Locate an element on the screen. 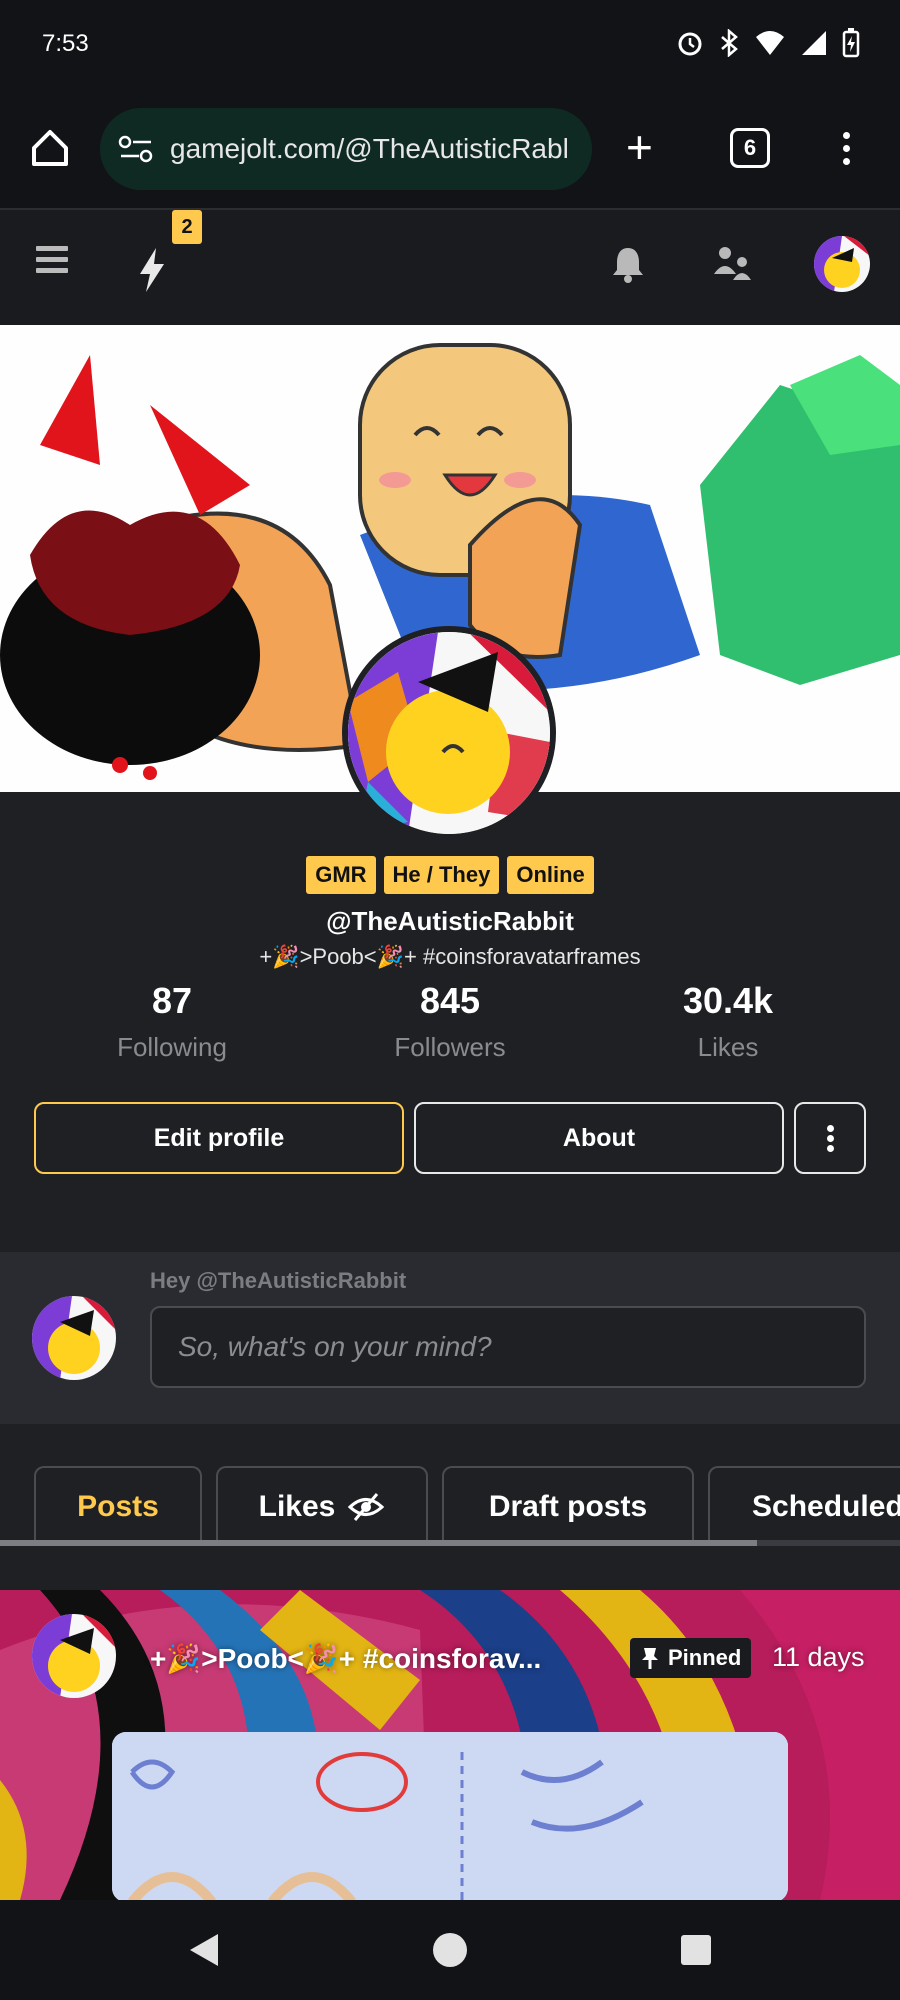  more-options-button is located at coordinates (830, 1138).